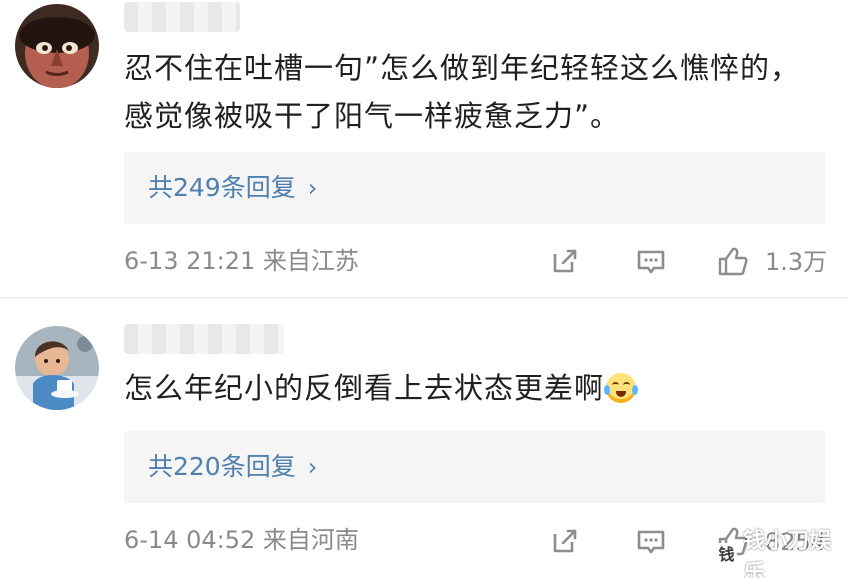 The image size is (848, 578). What do you see at coordinates (190, 261) in the screenshot?
I see `comment-time: 6-13 21:21` at bounding box center [190, 261].